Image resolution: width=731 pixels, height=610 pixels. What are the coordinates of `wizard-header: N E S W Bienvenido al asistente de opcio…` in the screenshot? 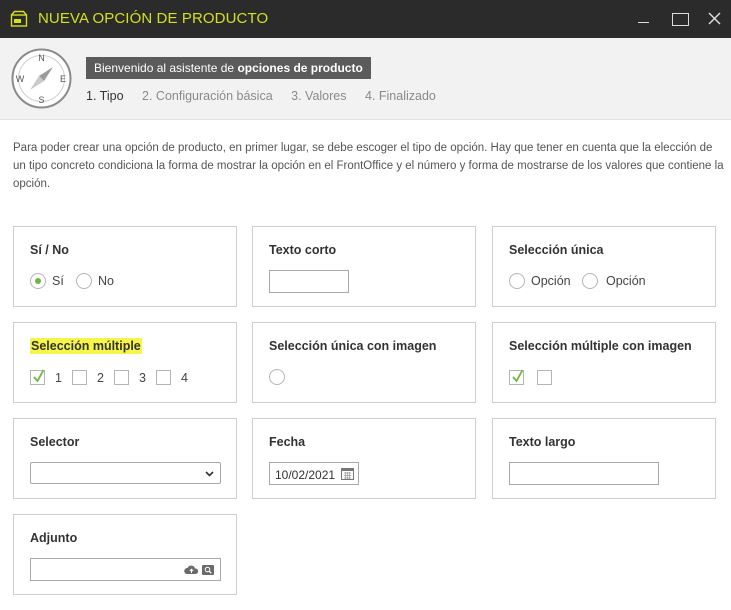 It's located at (365, 79).